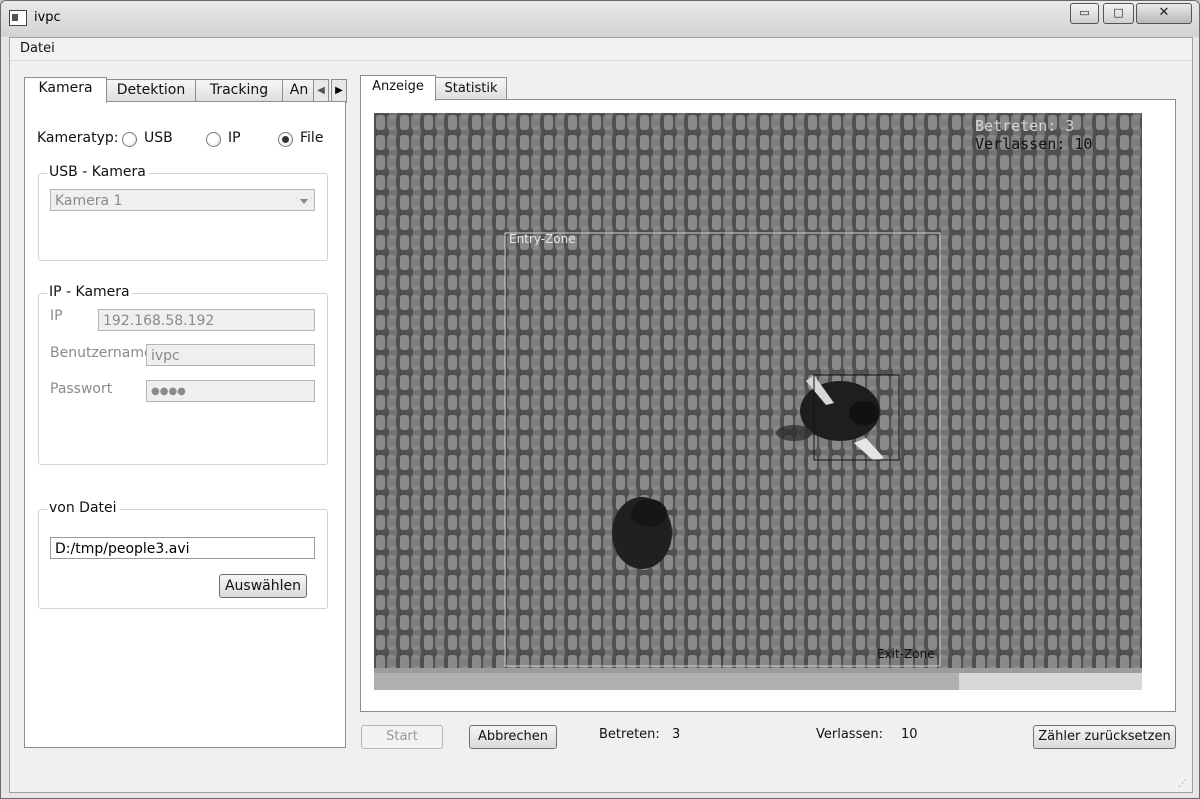  What do you see at coordinates (151, 90) in the screenshot?
I see `tab-detektion: Detektion` at bounding box center [151, 90].